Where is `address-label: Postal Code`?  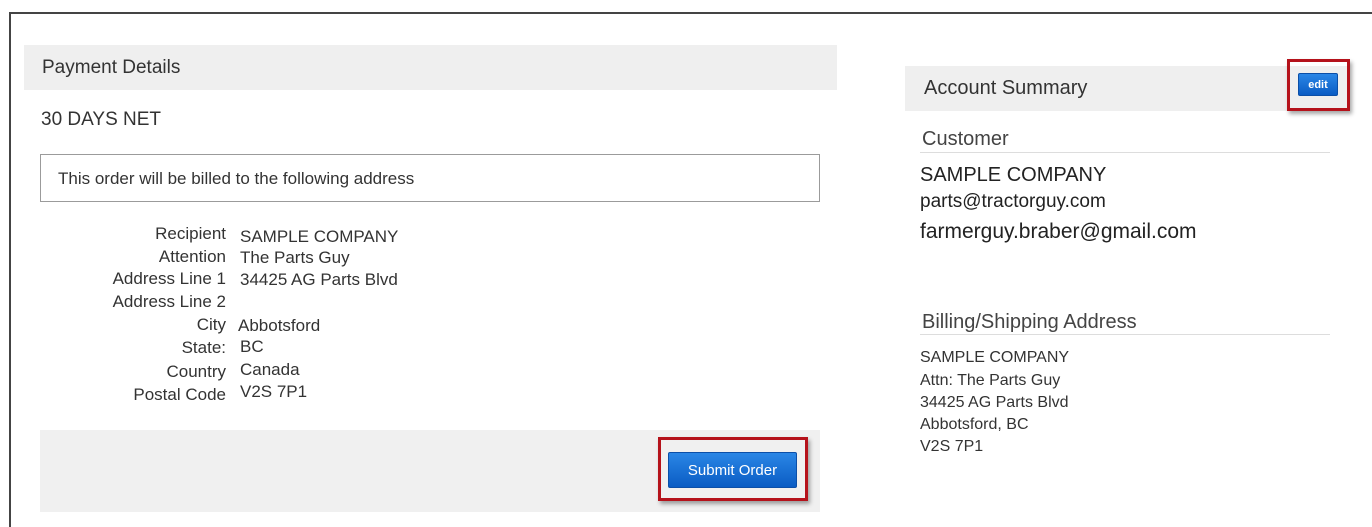 address-label: Postal Code is located at coordinates (179, 394).